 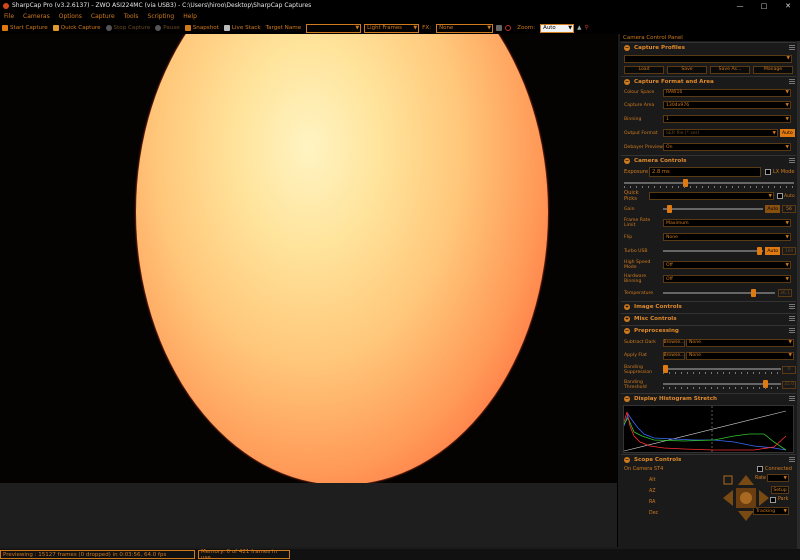 What do you see at coordinates (708, 460) in the screenshot?
I see `scope-controls-header: − Scope Controls` at bounding box center [708, 460].